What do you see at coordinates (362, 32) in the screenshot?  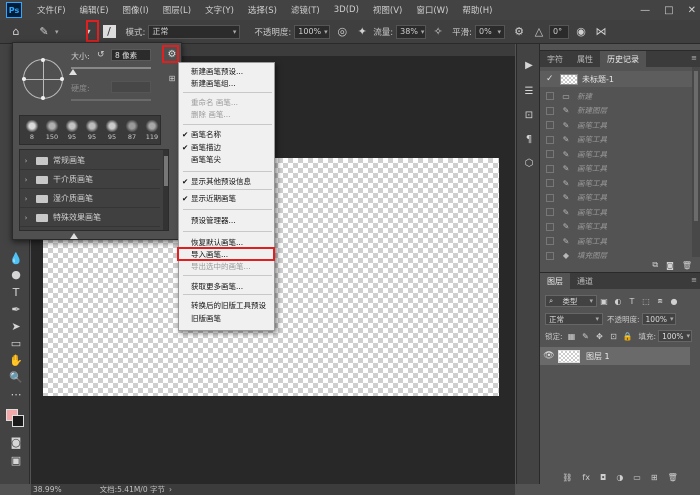 I see `airbrush-icon: ✦` at bounding box center [362, 32].